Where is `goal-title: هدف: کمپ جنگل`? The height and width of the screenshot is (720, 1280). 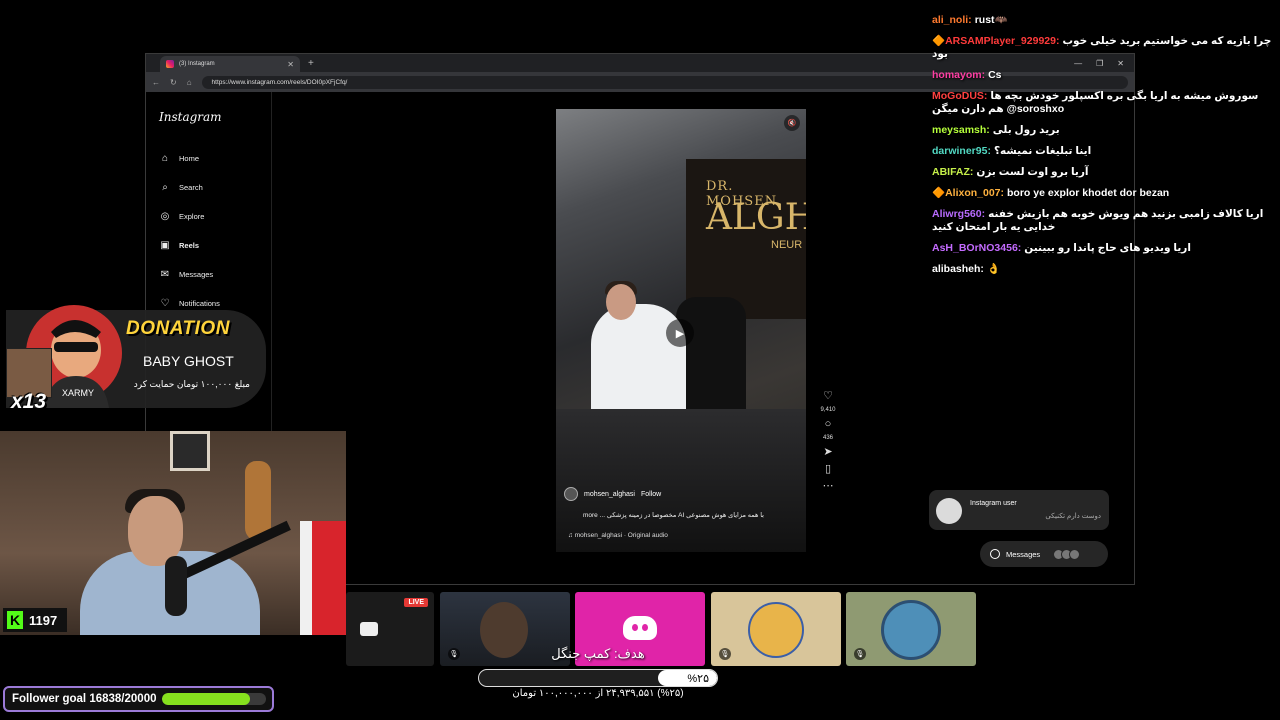
goal-title: هدف: کمپ جنگل is located at coordinates (598, 653).